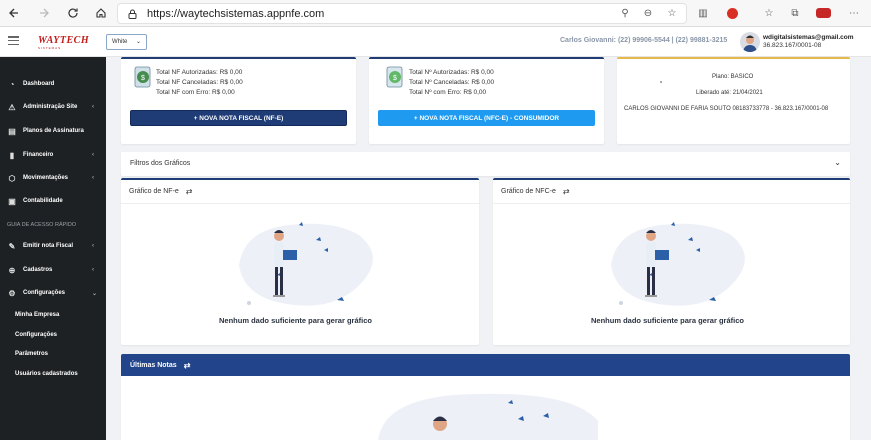  What do you see at coordinates (53, 131) in the screenshot?
I see `sidebar-item-planos: ▤ Planos de Assinatura` at bounding box center [53, 131].